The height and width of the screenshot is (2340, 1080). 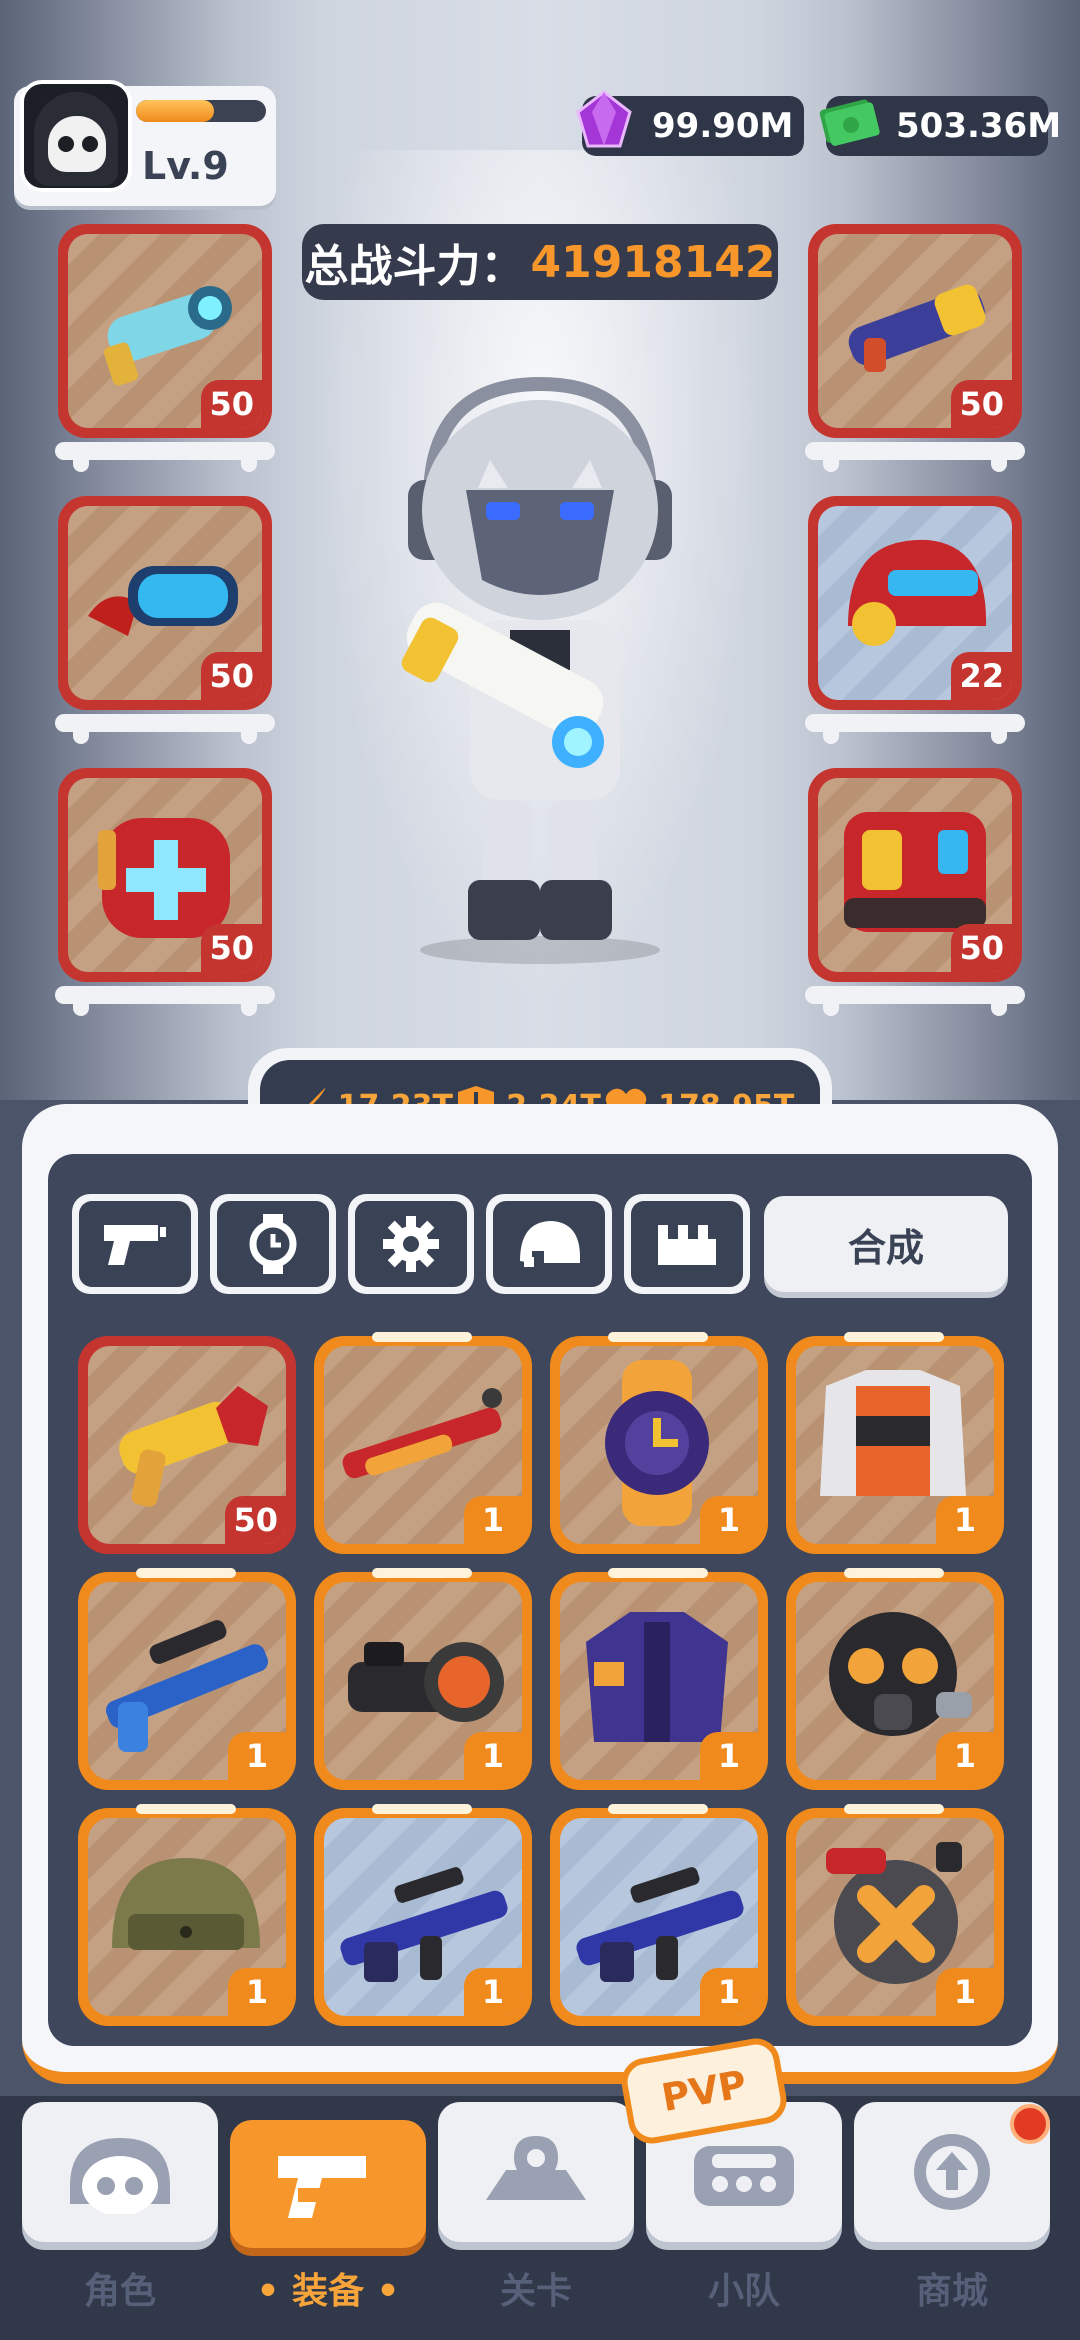 I want to click on team-icon, so click(x=744, y=2176).